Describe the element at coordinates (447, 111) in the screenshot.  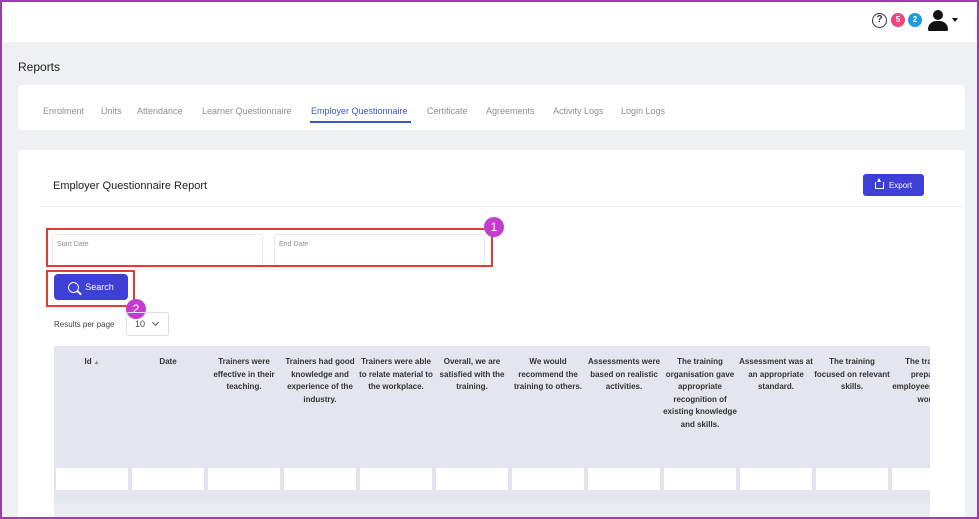
I see `tab-certificate: Certificate` at that location.